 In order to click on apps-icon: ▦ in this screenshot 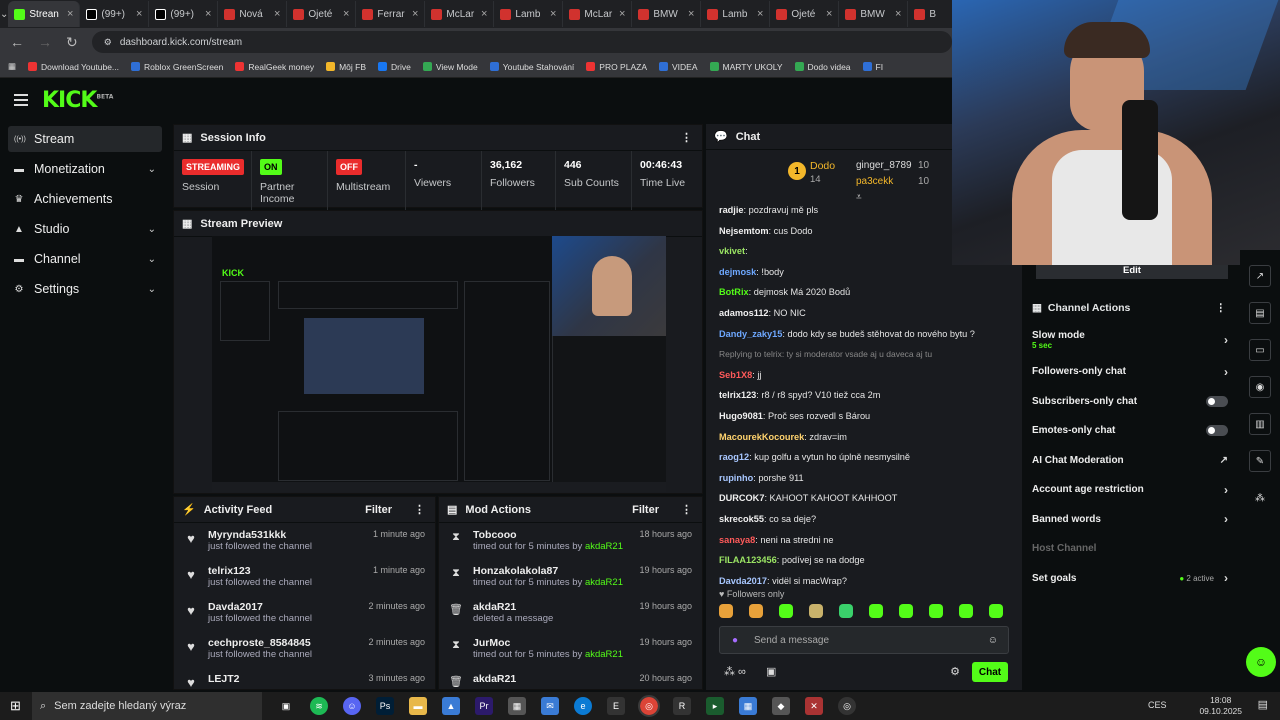, I will do `click(12, 66)`.